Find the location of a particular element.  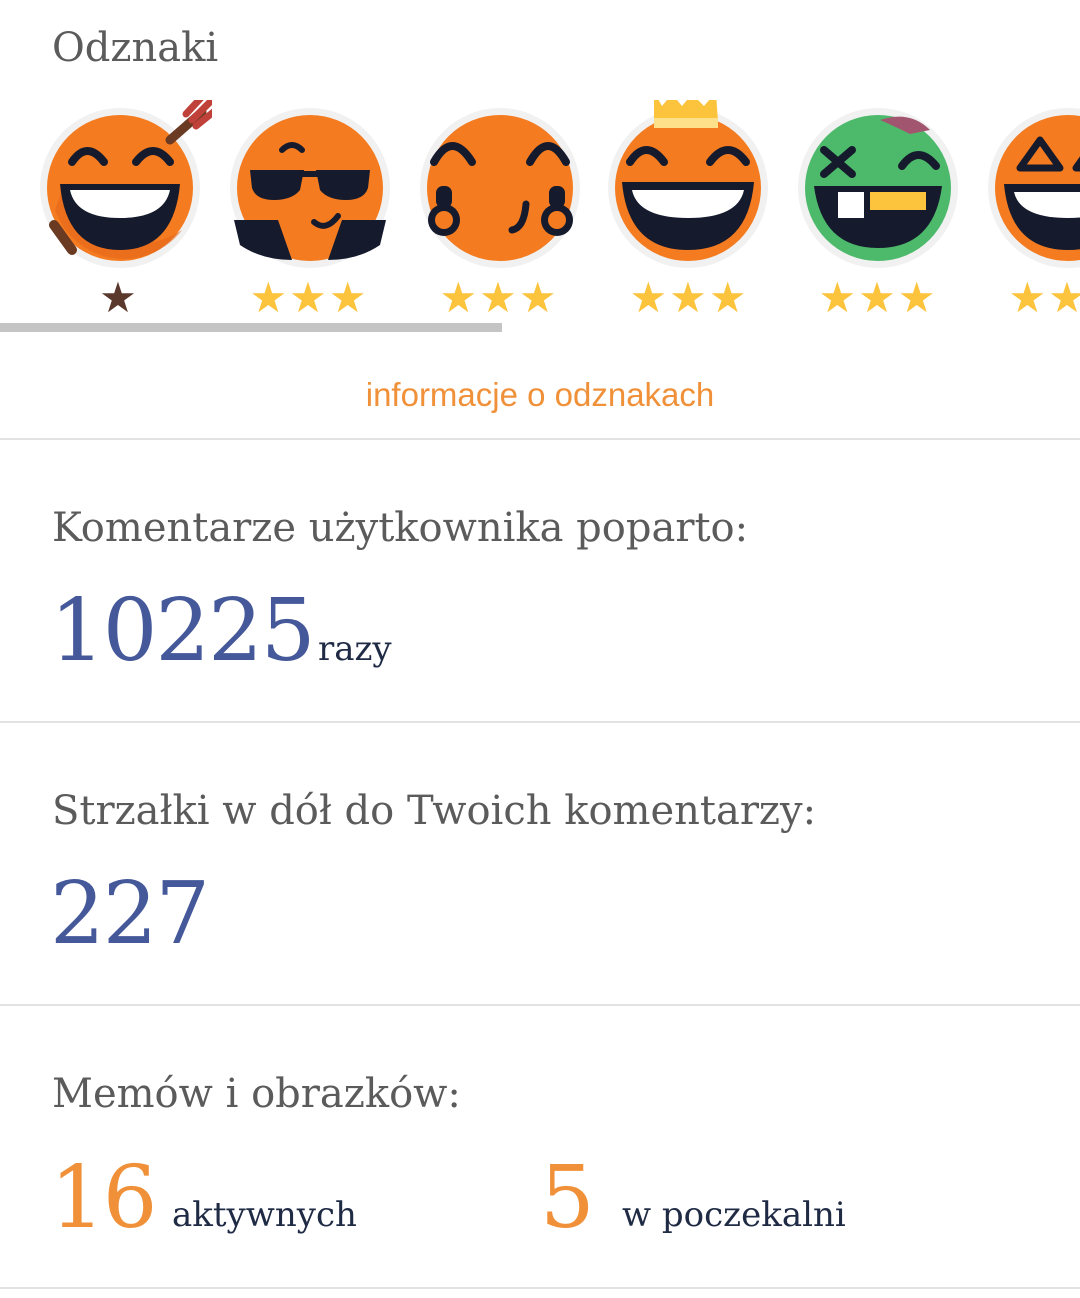

upvotes-unit: razy is located at coordinates (355, 649).